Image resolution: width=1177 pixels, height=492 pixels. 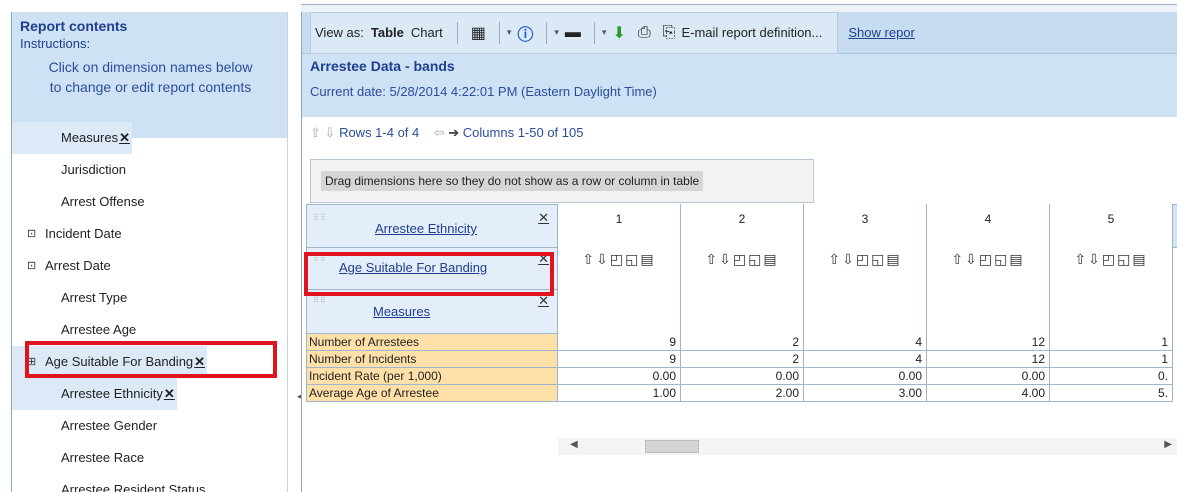 I want to click on table-cell: 2.00, so click(x=742, y=393).